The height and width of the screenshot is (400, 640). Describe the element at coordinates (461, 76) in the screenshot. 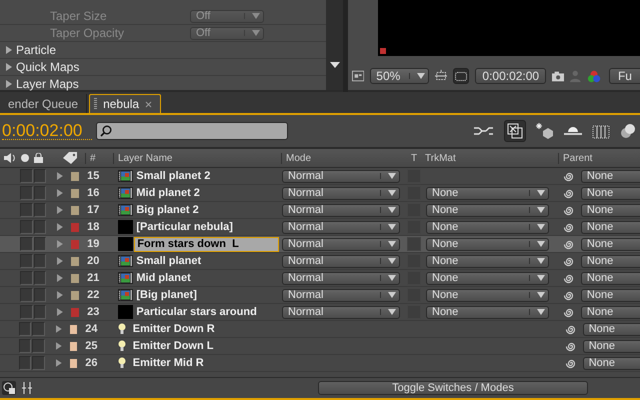

I see `region-toggle-button` at that location.